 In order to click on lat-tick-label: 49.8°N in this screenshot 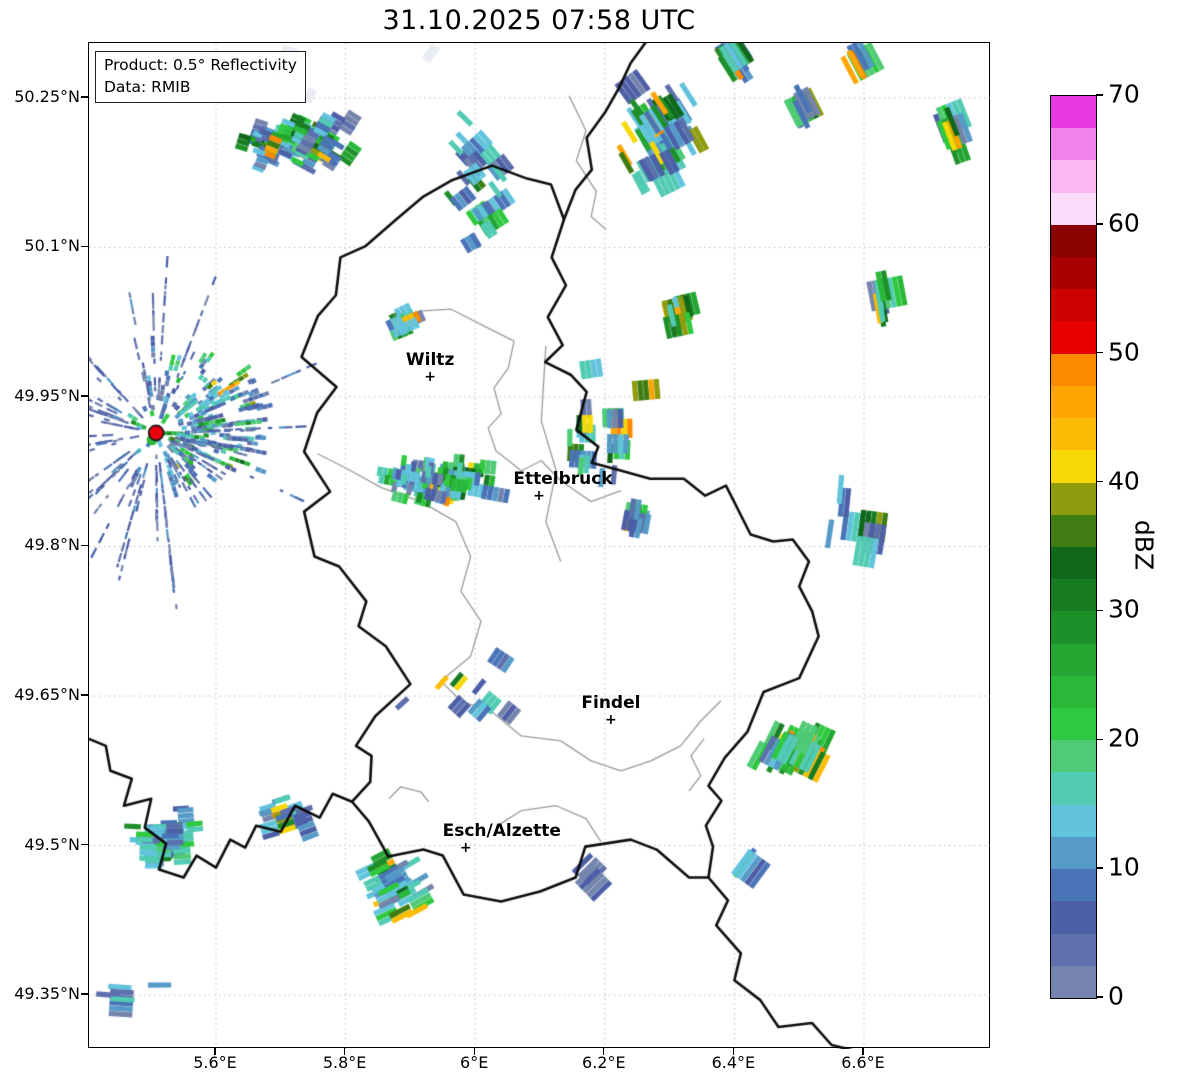, I will do `click(52, 545)`.